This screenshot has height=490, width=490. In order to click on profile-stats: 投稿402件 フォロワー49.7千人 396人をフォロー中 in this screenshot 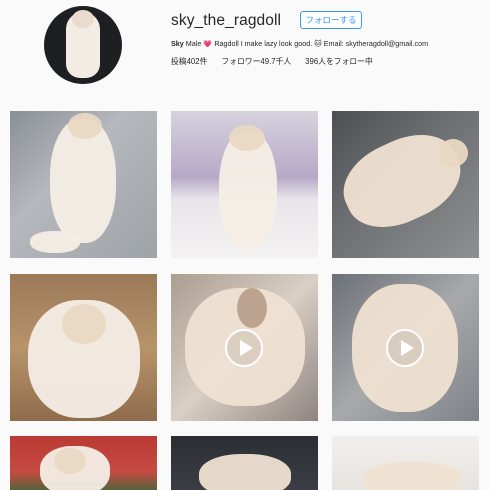, I will do `click(272, 61)`.